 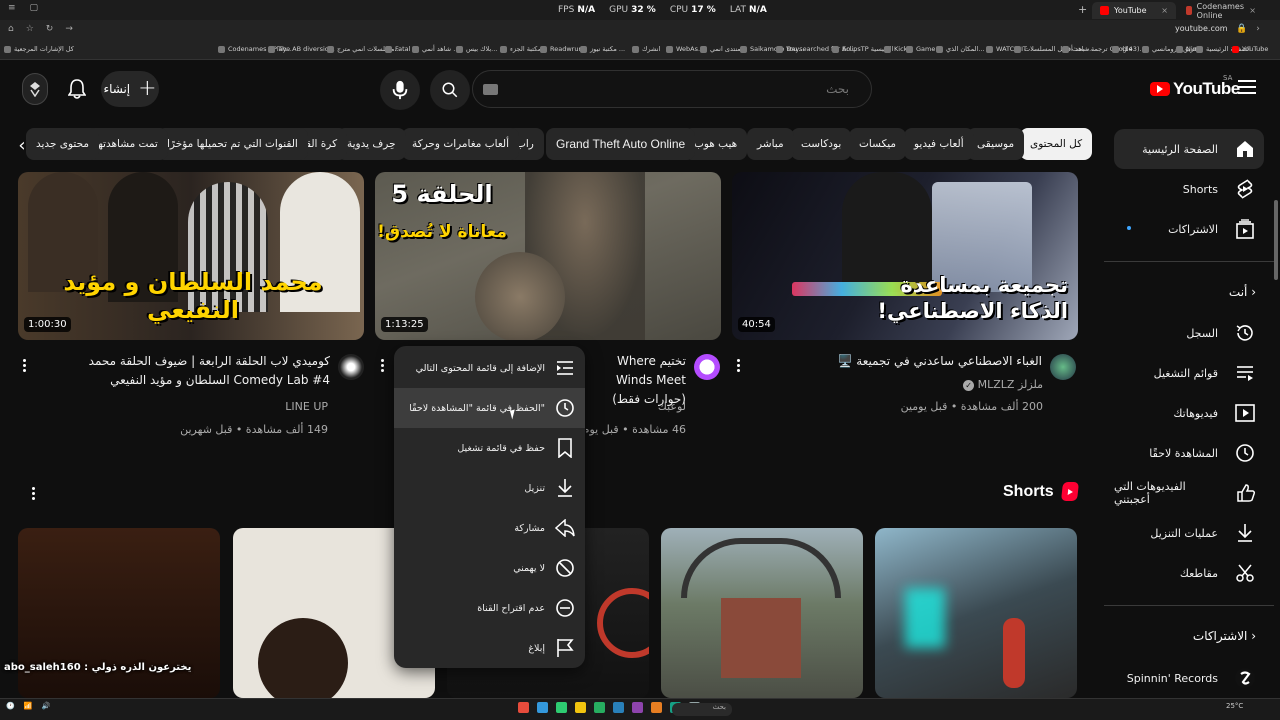 I want to click on chip-new-to-you: محتوى جديد, so click(x=62, y=144).